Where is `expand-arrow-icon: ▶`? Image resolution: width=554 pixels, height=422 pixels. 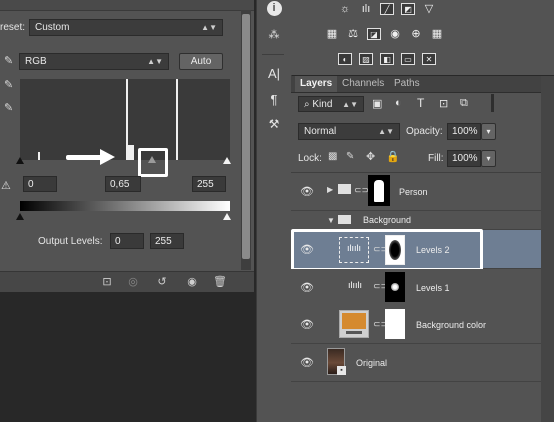
expand-arrow-icon: ▶ is located at coordinates (330, 189).